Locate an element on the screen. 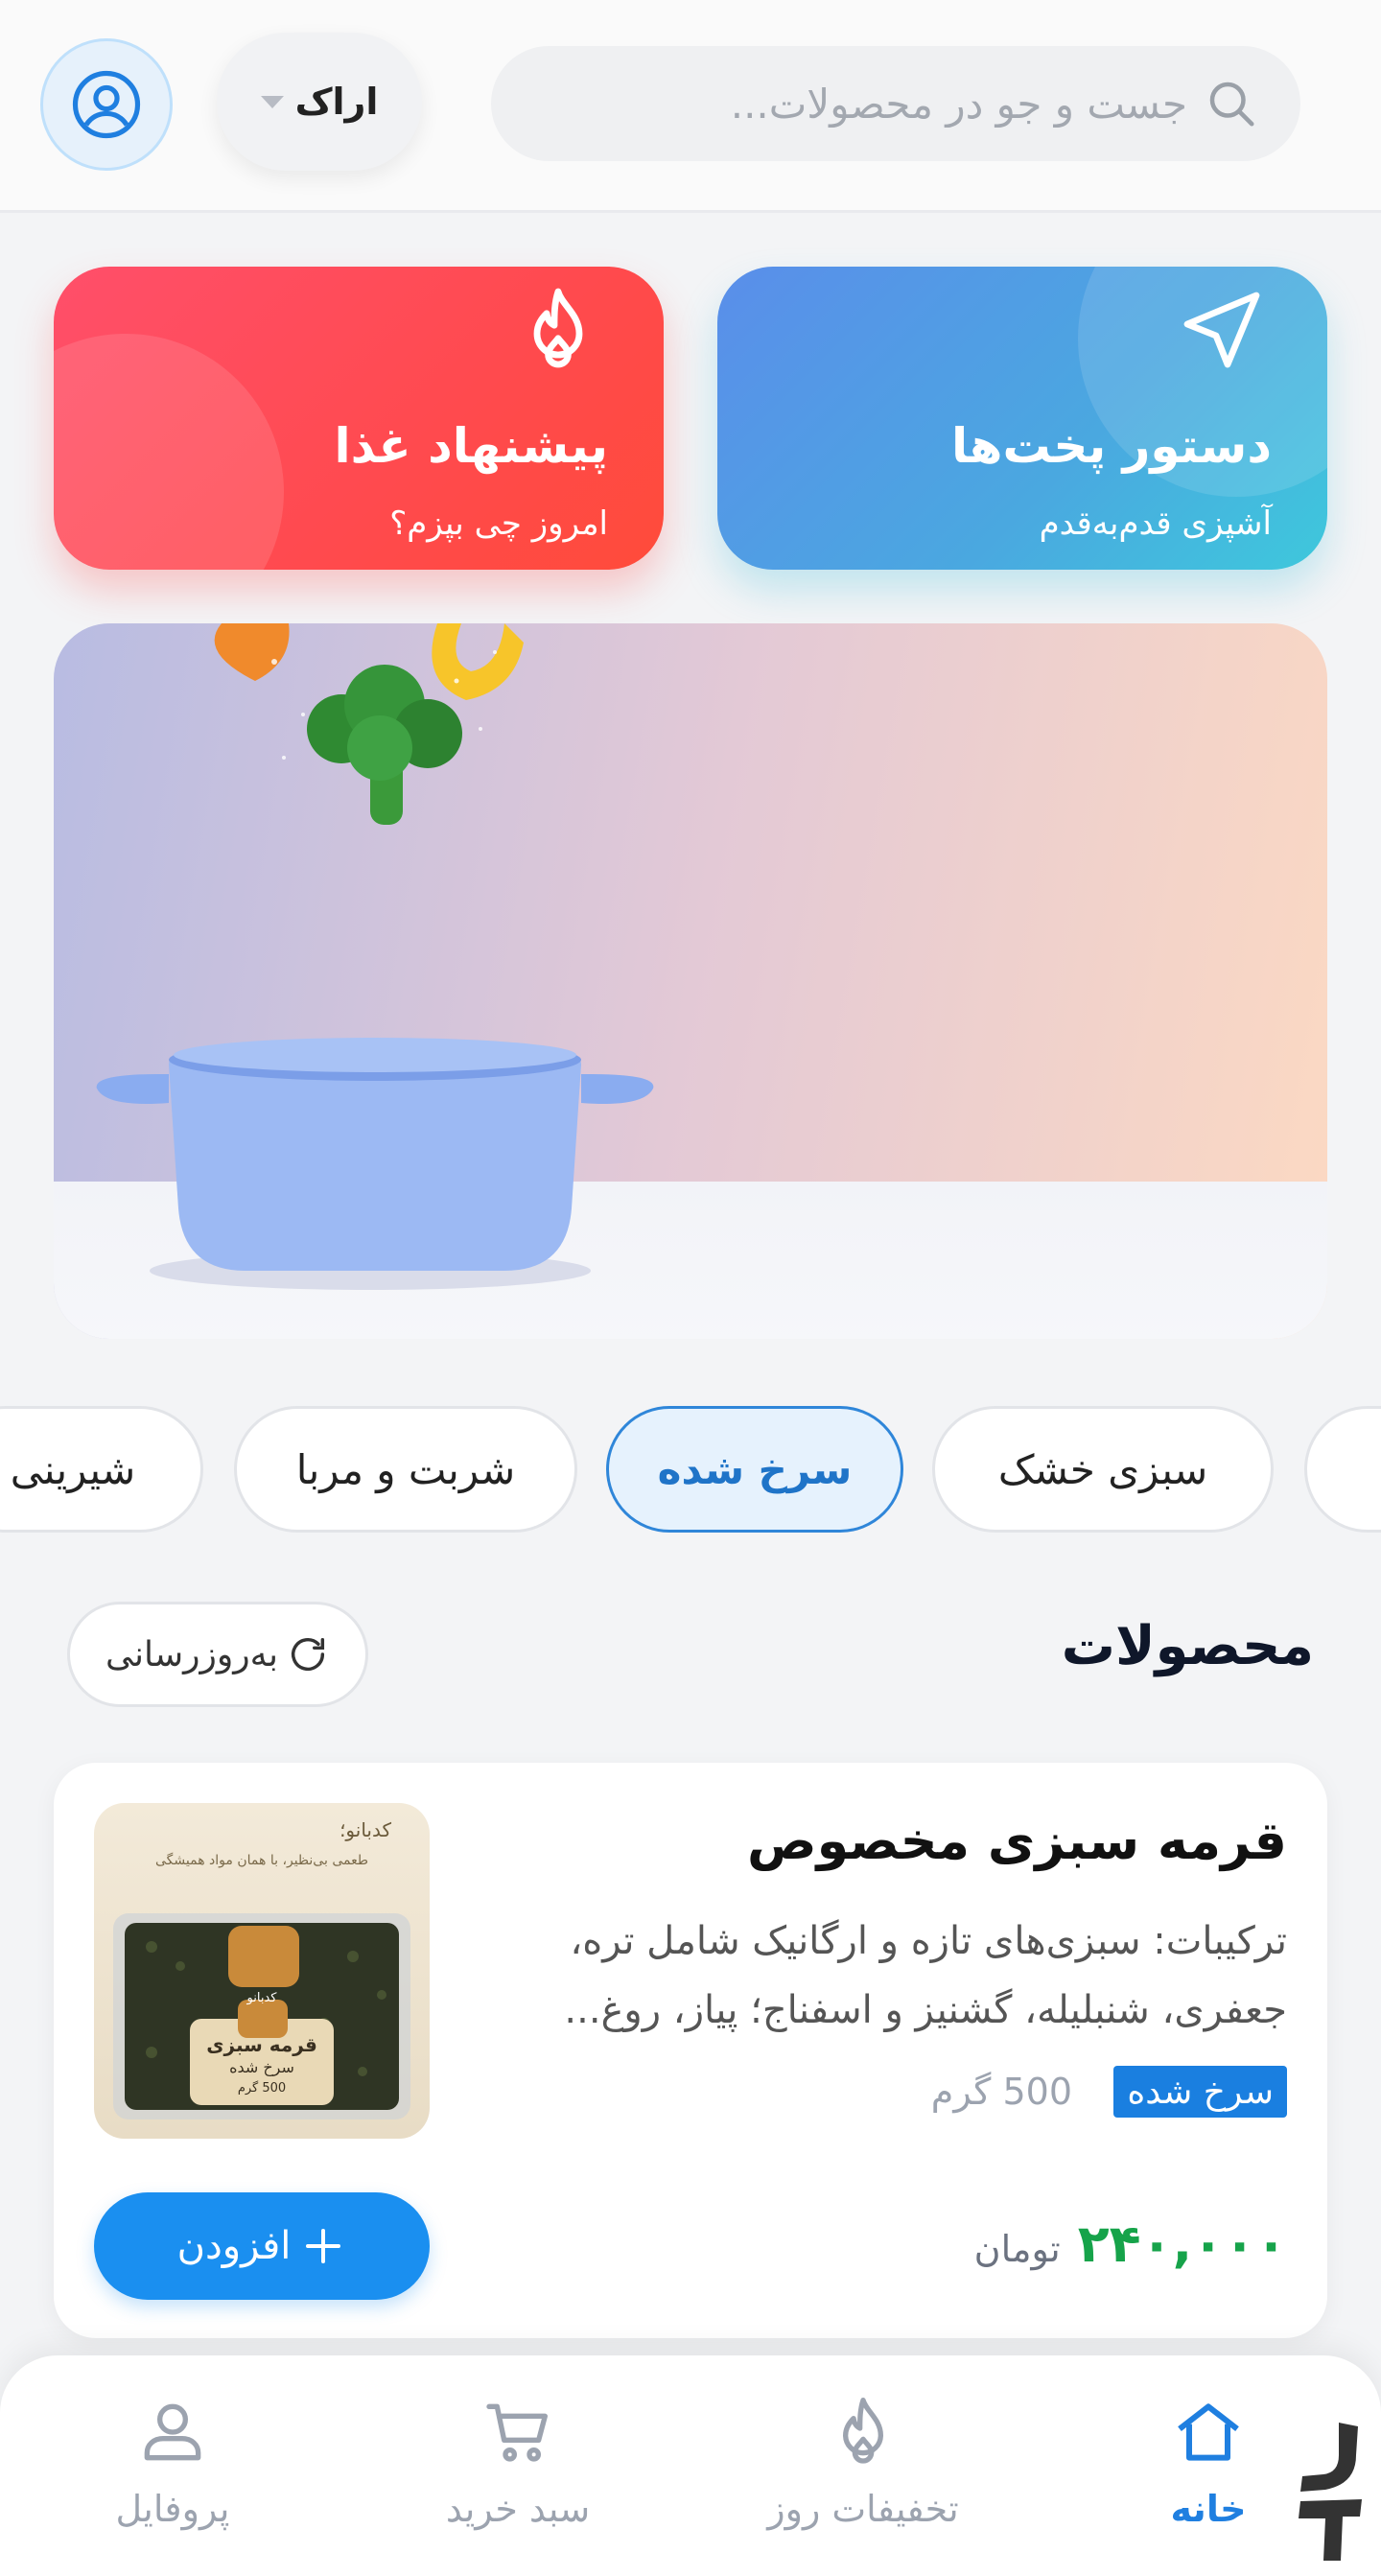  profile-avatar-button is located at coordinates (107, 104).